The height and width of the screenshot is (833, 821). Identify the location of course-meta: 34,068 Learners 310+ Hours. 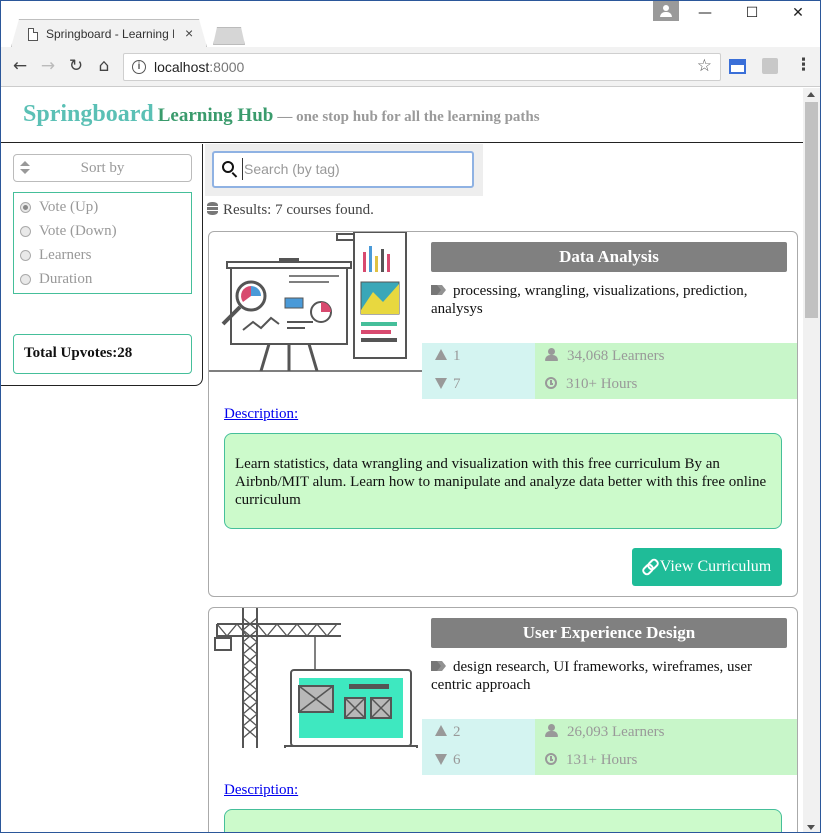
(666, 371).